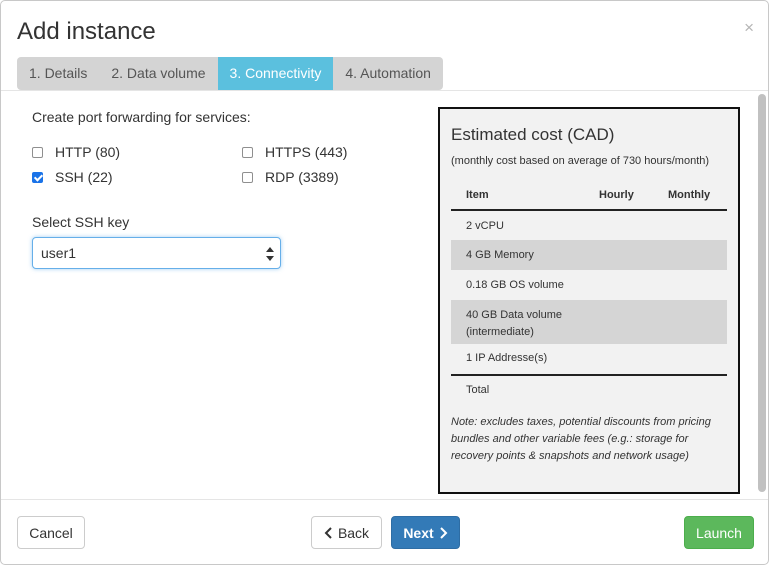 Image resolution: width=769 pixels, height=565 pixels. Describe the element at coordinates (589, 391) in the screenshot. I see `total-row: Total` at that location.